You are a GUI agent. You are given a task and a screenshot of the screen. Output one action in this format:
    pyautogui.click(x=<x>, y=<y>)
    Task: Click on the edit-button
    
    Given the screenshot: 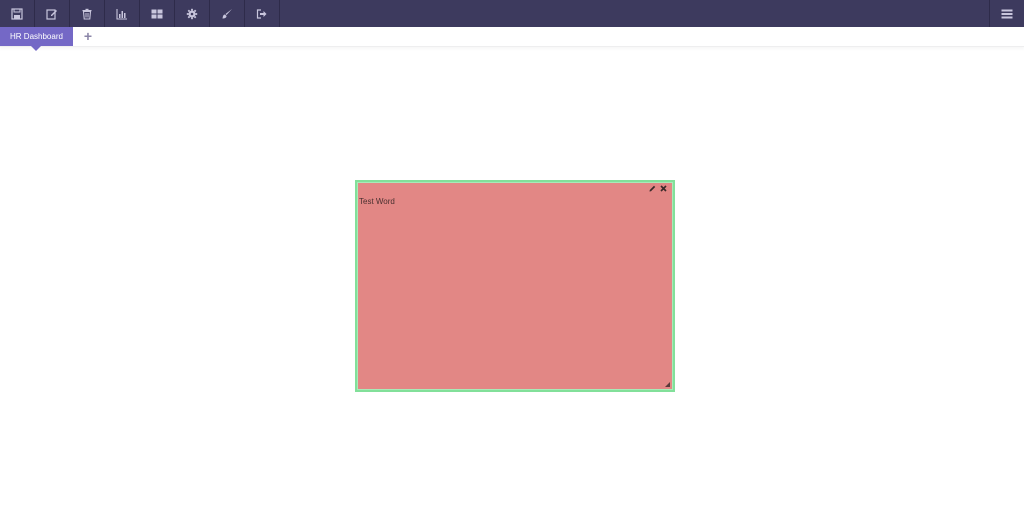 What is the action you would take?
    pyautogui.click(x=52, y=13)
    